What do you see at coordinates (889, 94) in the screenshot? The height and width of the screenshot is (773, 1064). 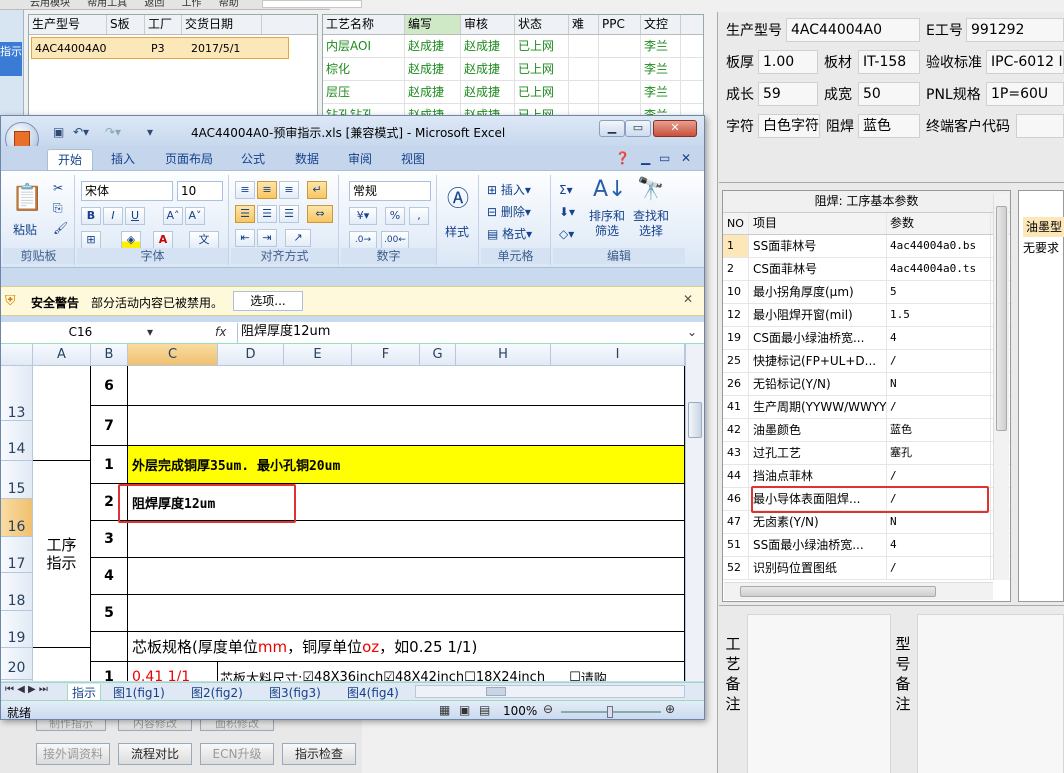 I see `width-field: 50` at bounding box center [889, 94].